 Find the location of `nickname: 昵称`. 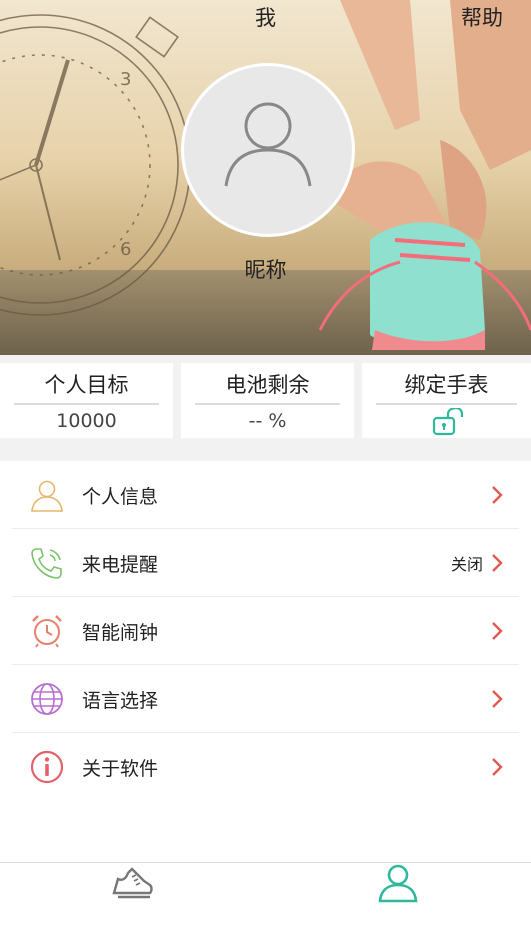

nickname: 昵称 is located at coordinates (265, 269).